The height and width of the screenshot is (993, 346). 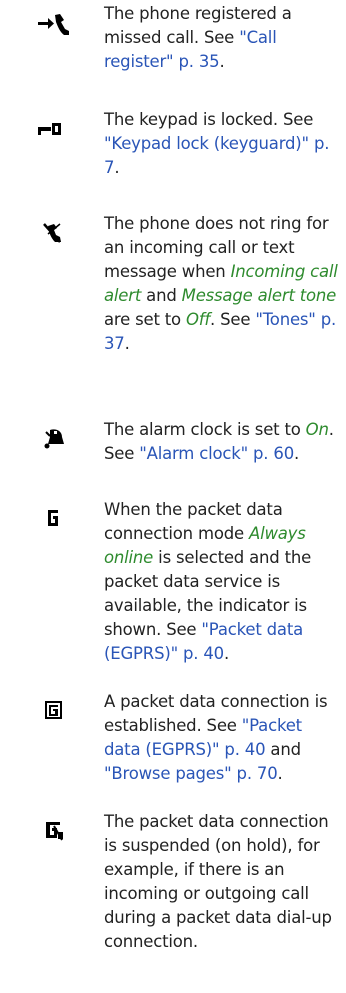 What do you see at coordinates (54, 22) in the screenshot?
I see `missed-call-icon` at bounding box center [54, 22].